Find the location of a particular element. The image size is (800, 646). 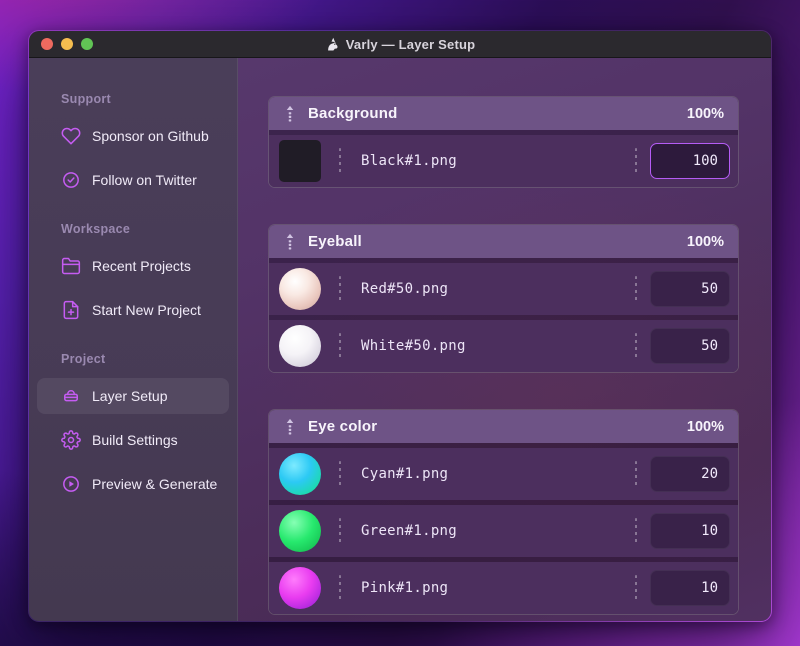

group-header: Background 100% is located at coordinates (503, 113).